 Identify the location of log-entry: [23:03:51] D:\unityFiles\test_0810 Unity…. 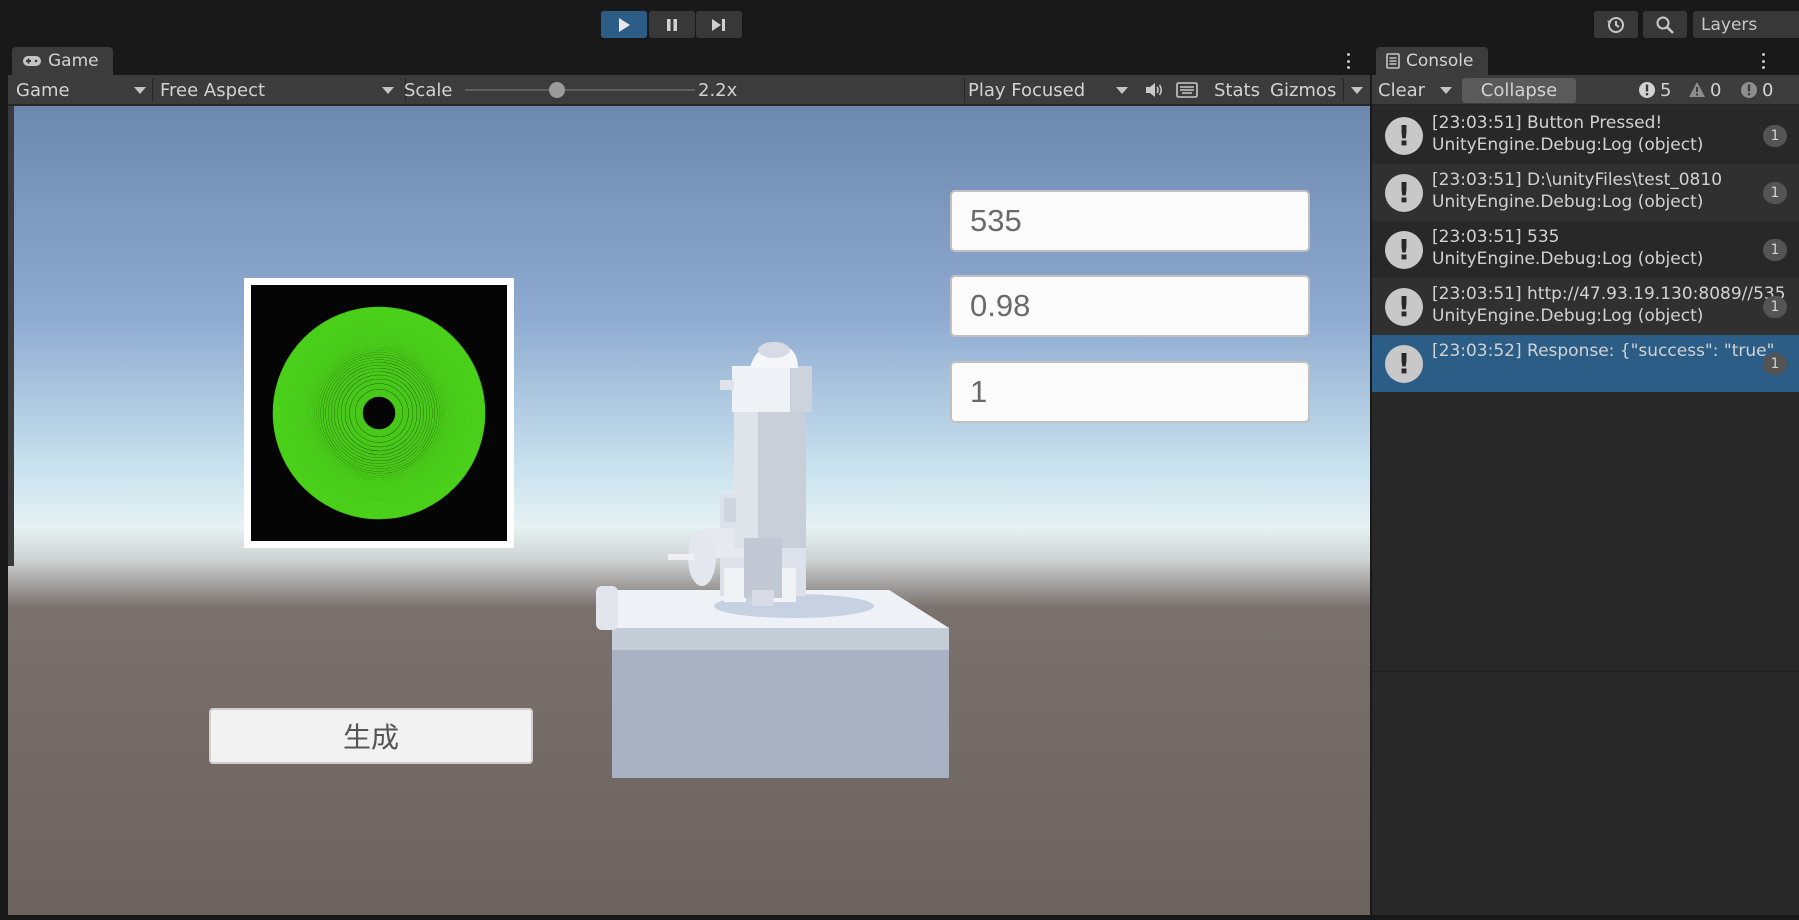
(1585, 192).